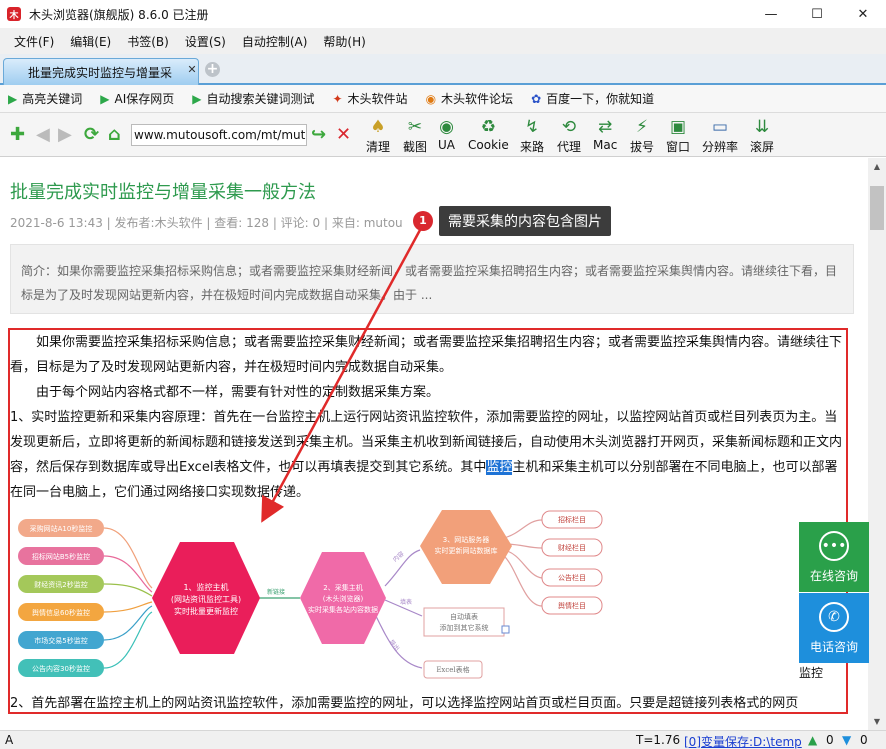  What do you see at coordinates (378, 136) in the screenshot?
I see `clean-button: ♠ 清理` at bounding box center [378, 136].